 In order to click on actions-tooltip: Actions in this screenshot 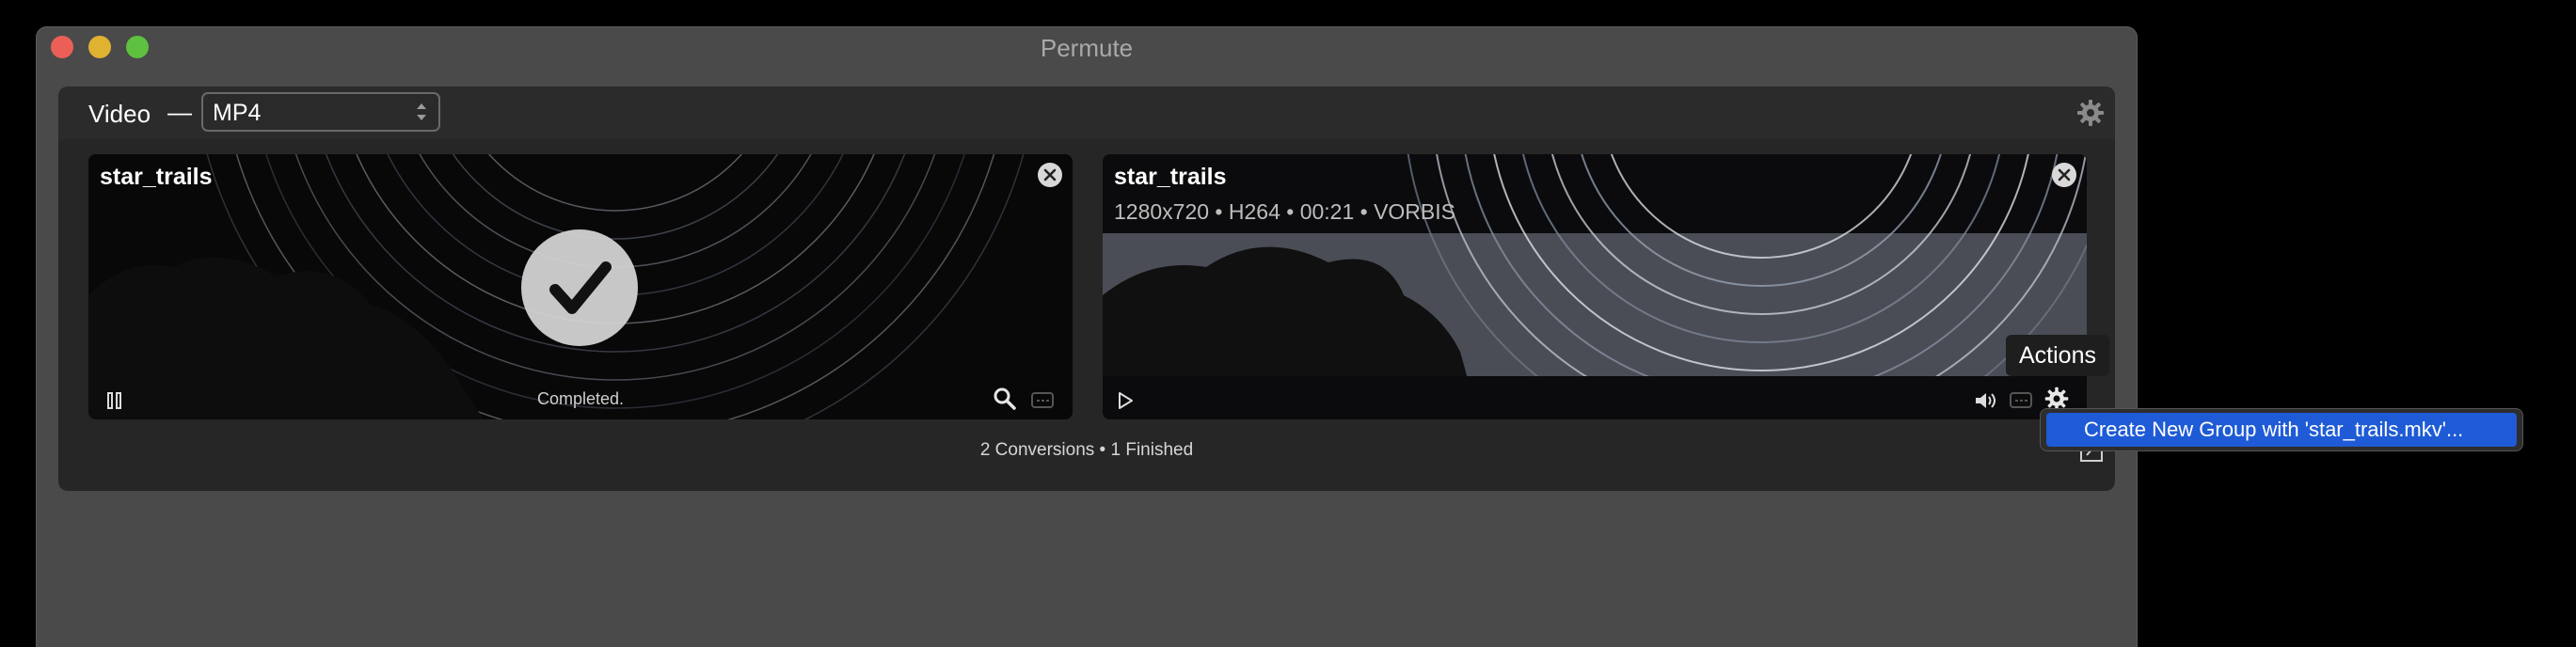, I will do `click(2057, 355)`.